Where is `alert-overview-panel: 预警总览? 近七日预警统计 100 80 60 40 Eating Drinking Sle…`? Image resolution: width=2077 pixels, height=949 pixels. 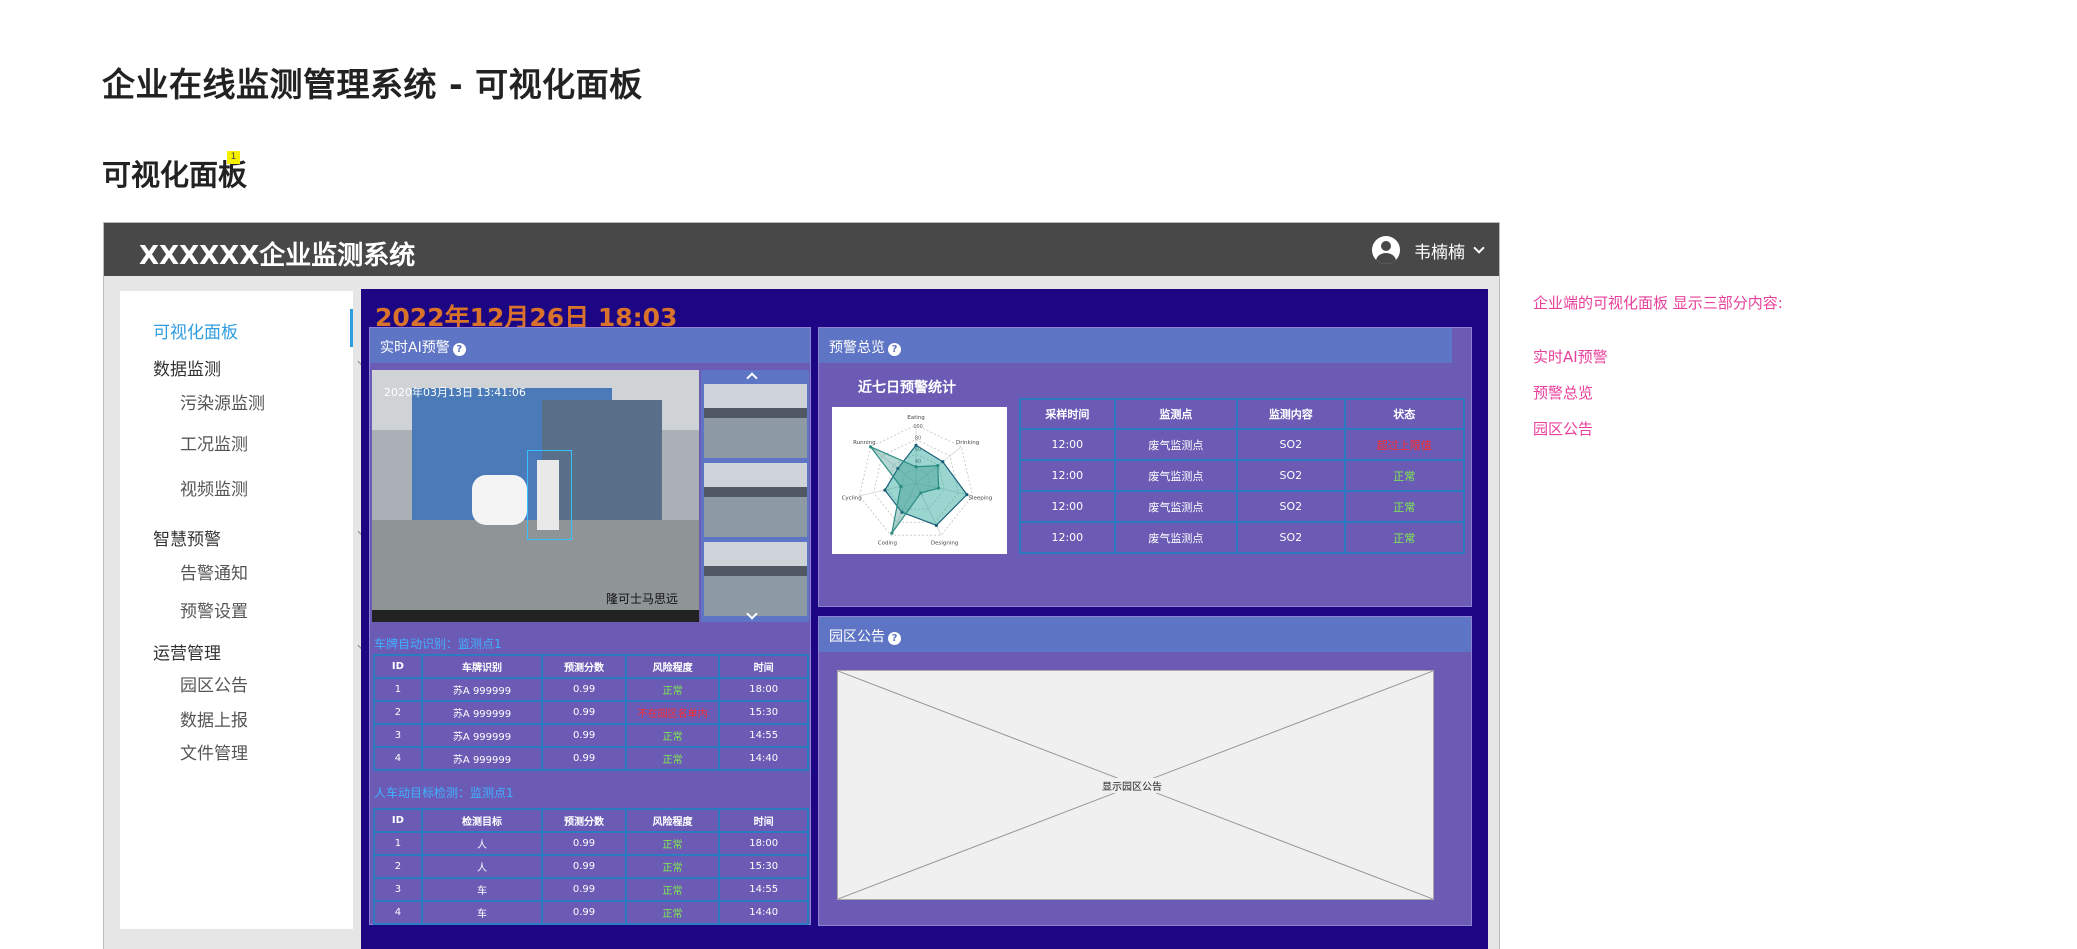 alert-overview-panel: 预警总览? 近七日预警统计 100 80 60 40 Eating Drinking Sle… is located at coordinates (1145, 467).